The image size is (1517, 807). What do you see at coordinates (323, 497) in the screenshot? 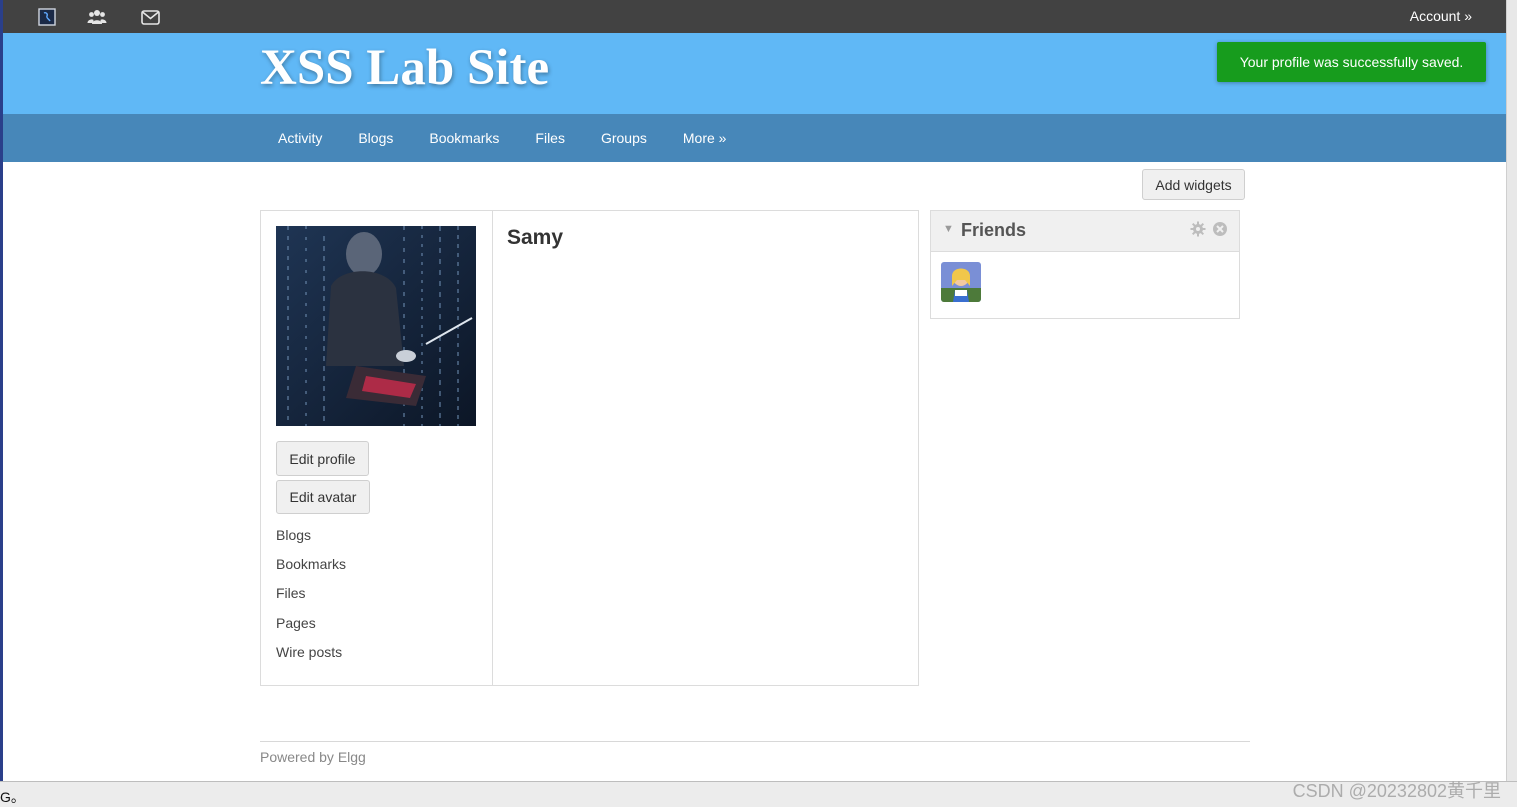
I see `edit-avatar-button: Edit avatar` at bounding box center [323, 497].